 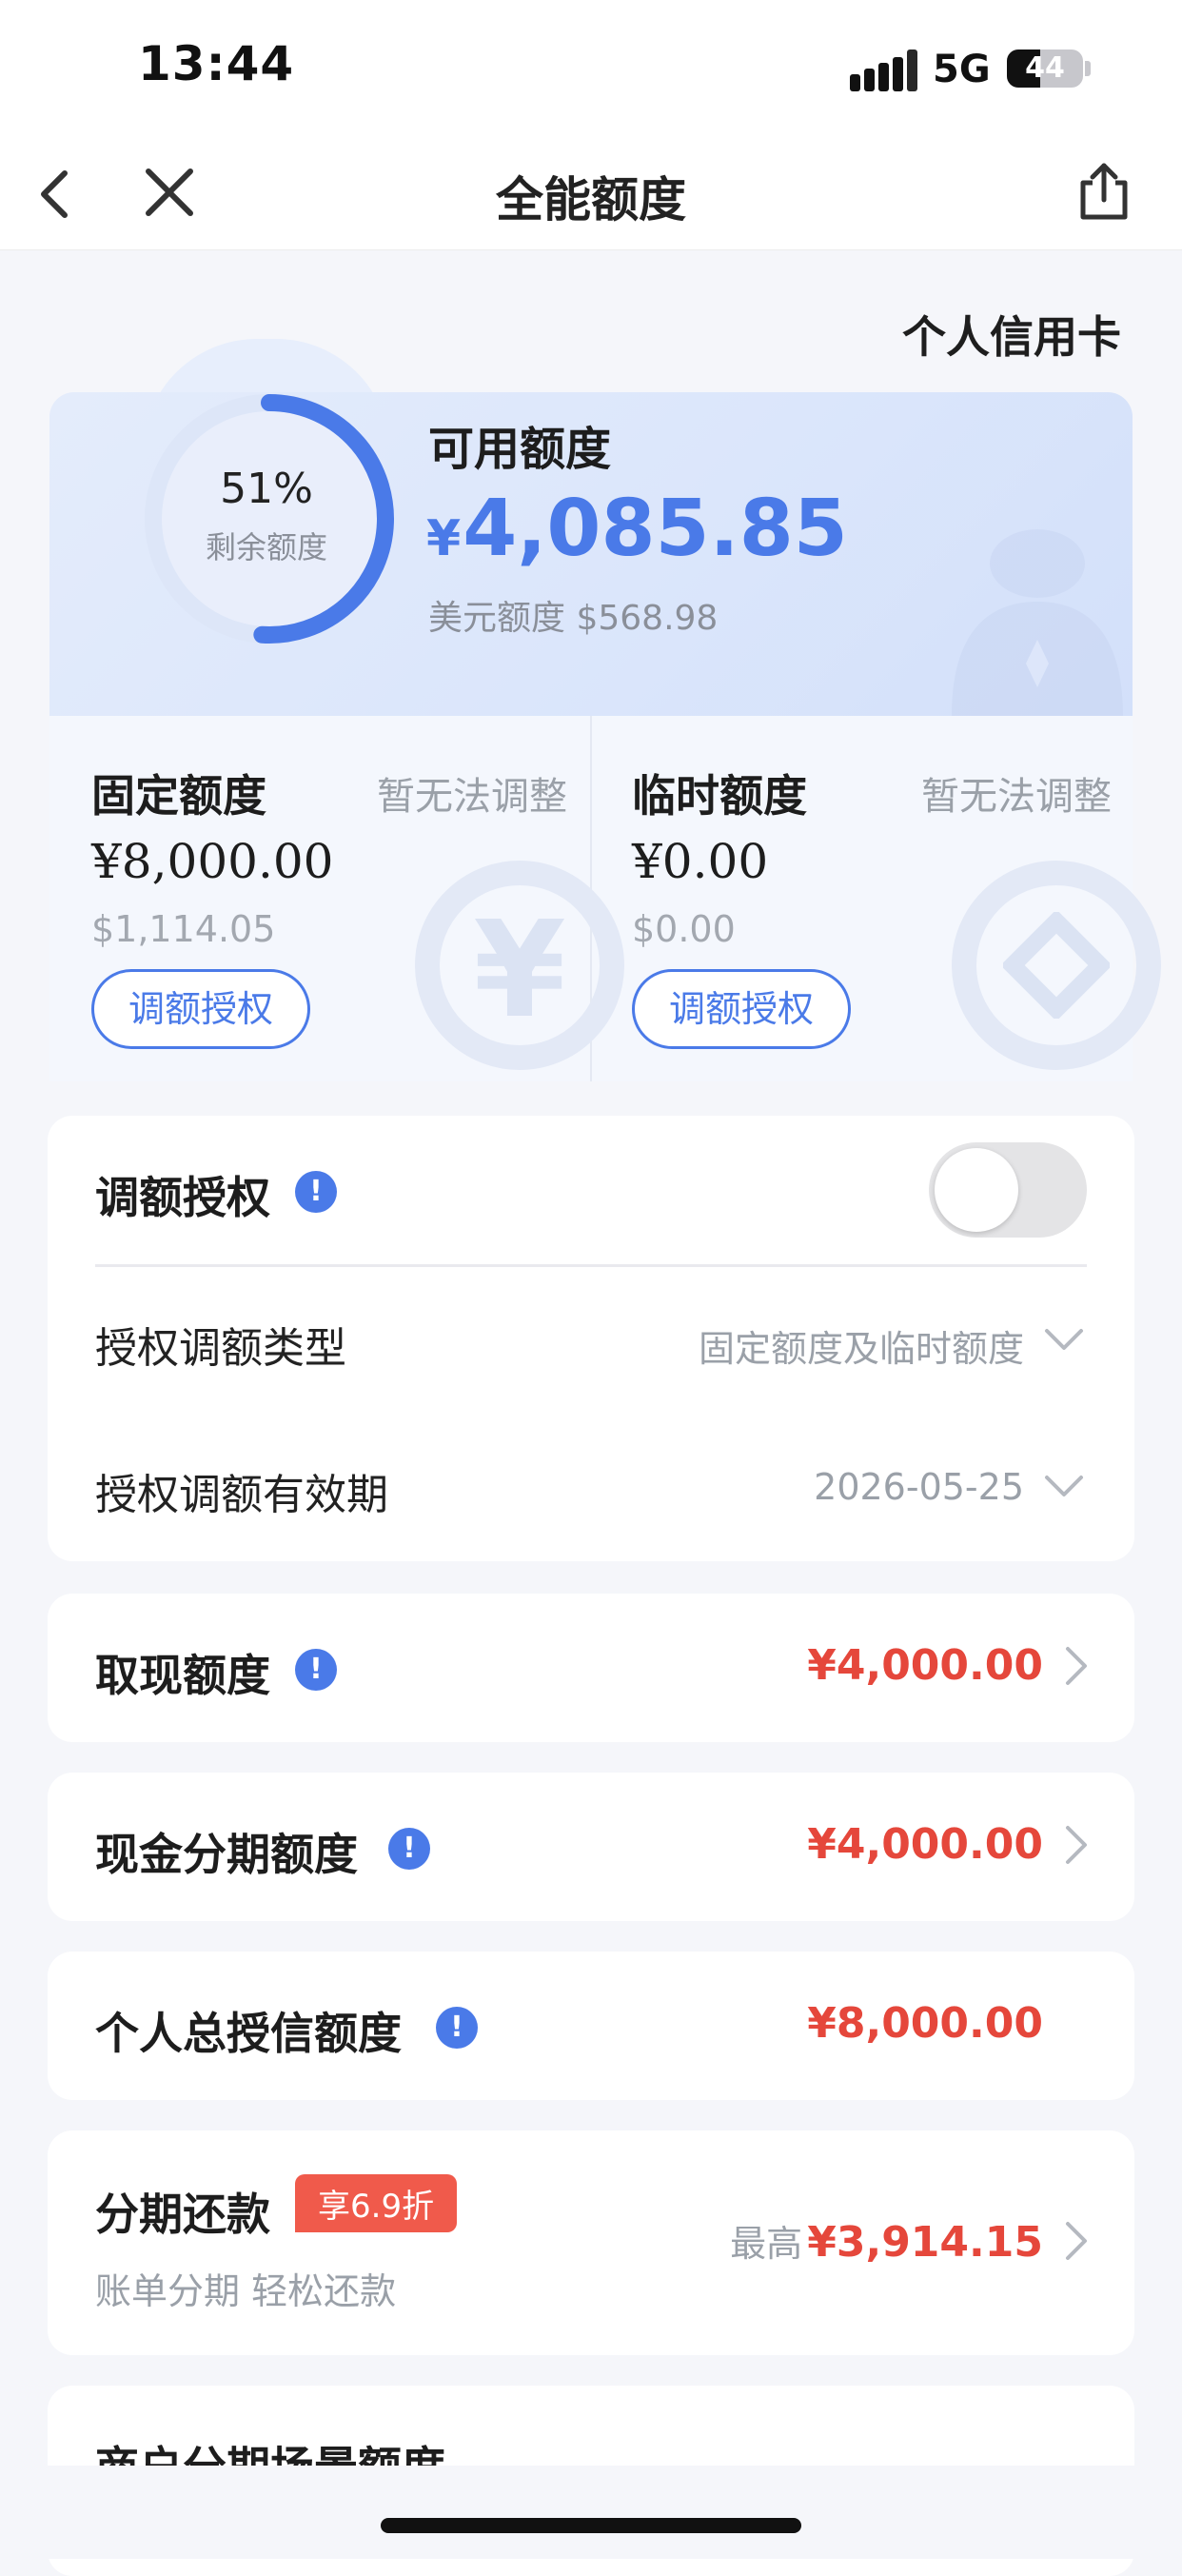 What do you see at coordinates (376, 2203) in the screenshot?
I see `discount-badge: 享6.9折` at bounding box center [376, 2203].